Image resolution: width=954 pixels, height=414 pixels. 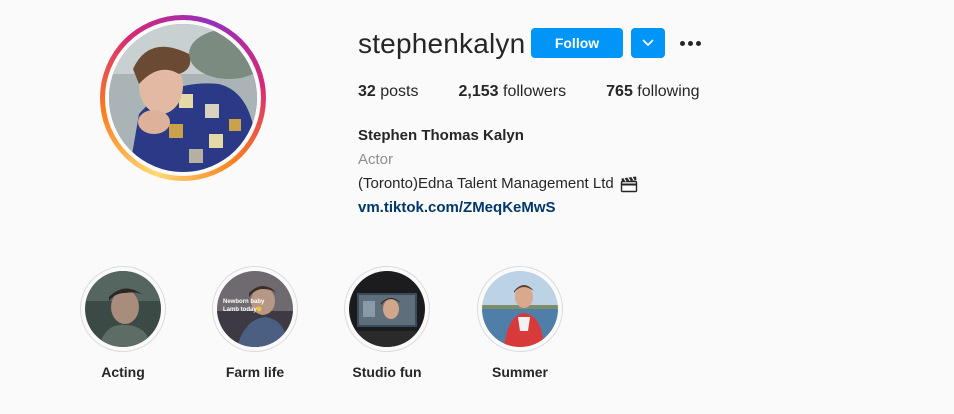 I want to click on bio-link: vm.tiktok.com/ZMeqKeMwS, so click(x=457, y=207).